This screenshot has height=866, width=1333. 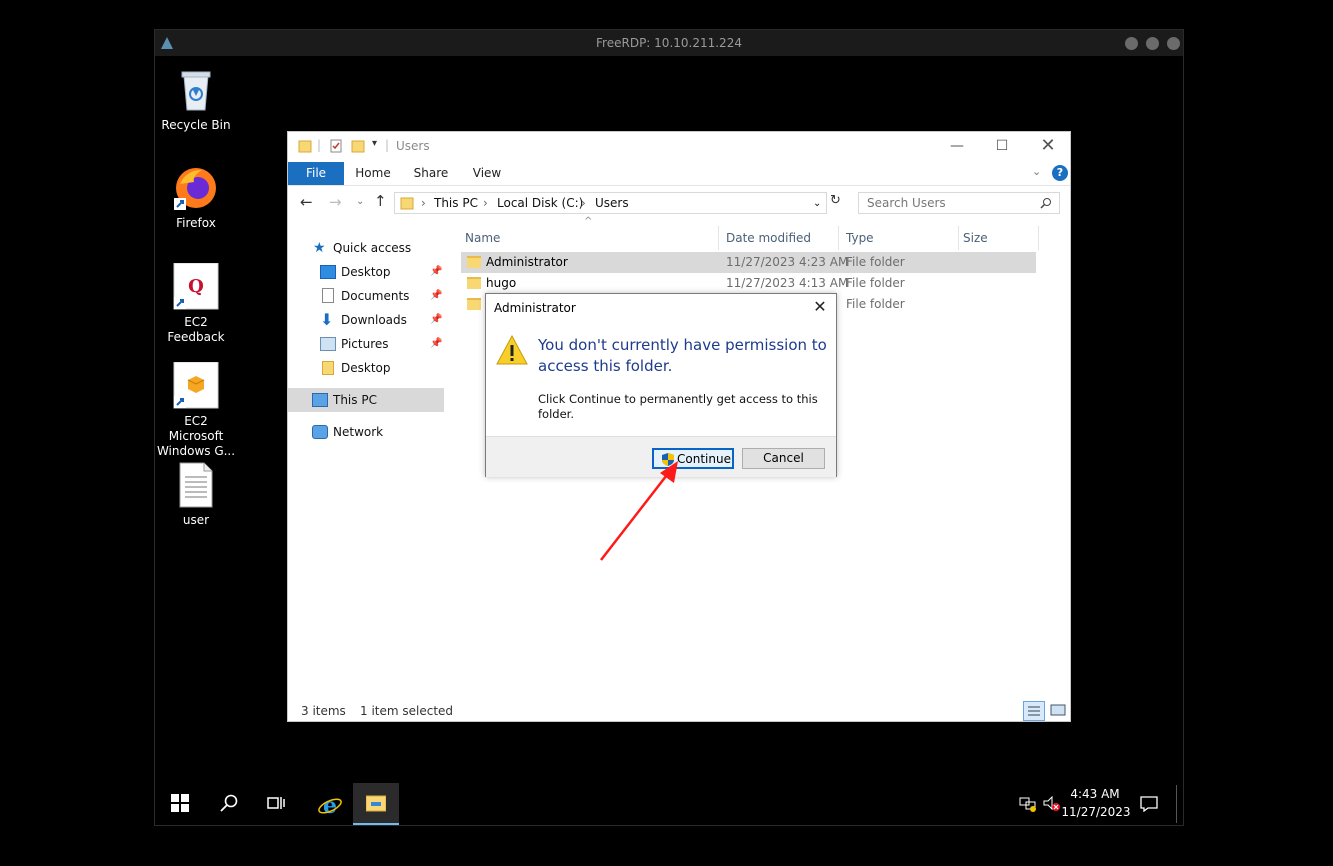 I want to click on recycle-bin-icon, so click(x=196, y=90).